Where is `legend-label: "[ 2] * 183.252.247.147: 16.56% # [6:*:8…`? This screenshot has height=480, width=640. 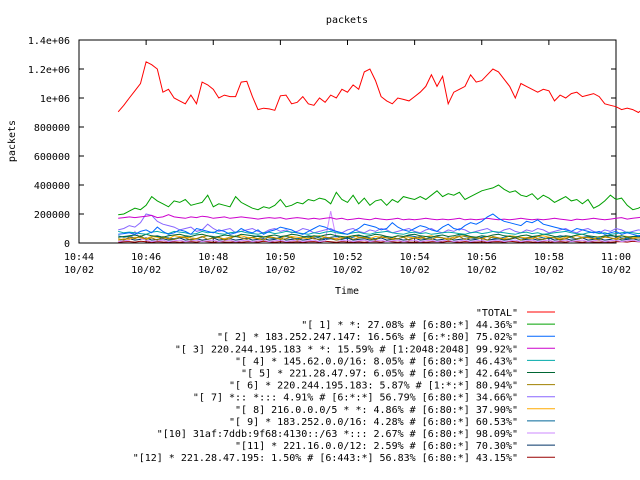
legend-label: "[ 2] * 183.252.247.147: 16.56% # [6:*:8… is located at coordinates (367, 337).